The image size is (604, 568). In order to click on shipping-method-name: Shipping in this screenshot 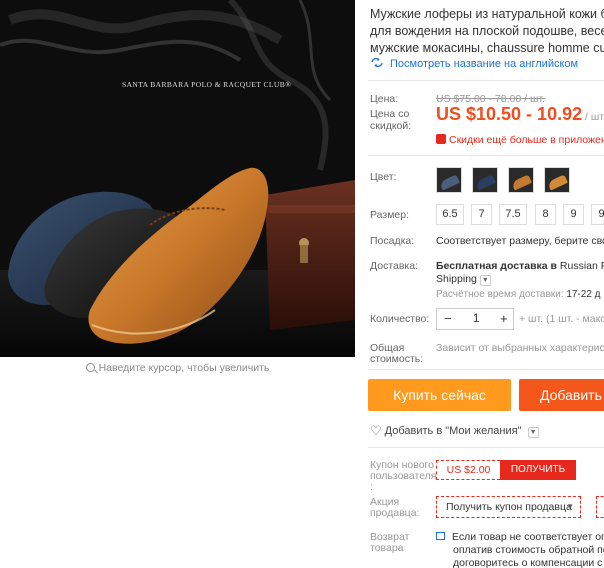, I will do `click(456, 279)`.